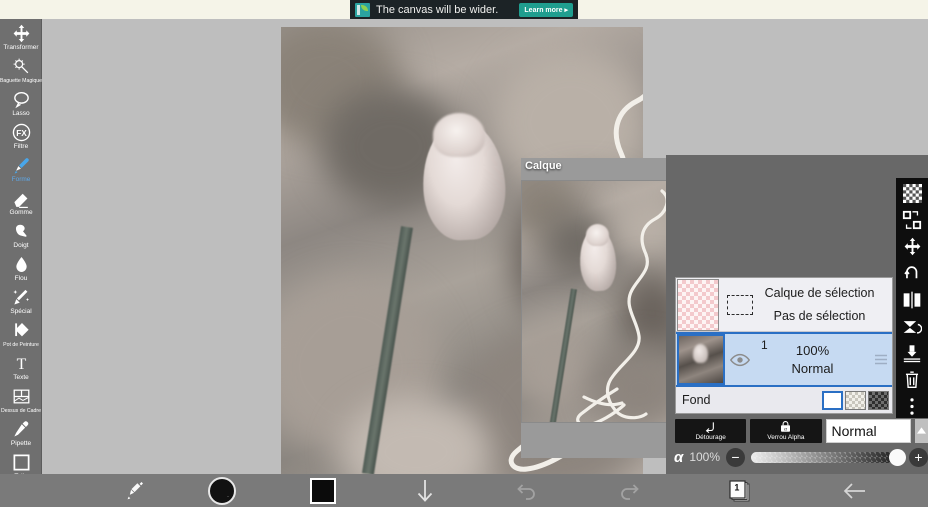 The width and height of the screenshot is (928, 507). What do you see at coordinates (912, 353) in the screenshot?
I see `merge-down-icon` at bounding box center [912, 353].